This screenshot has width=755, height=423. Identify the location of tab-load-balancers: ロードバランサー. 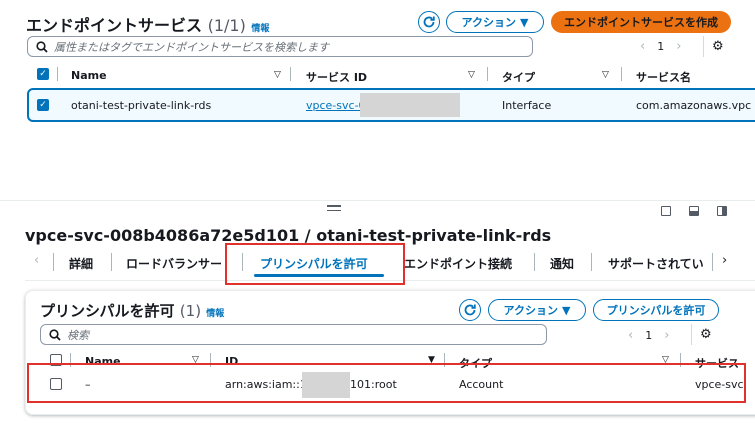
(175, 263).